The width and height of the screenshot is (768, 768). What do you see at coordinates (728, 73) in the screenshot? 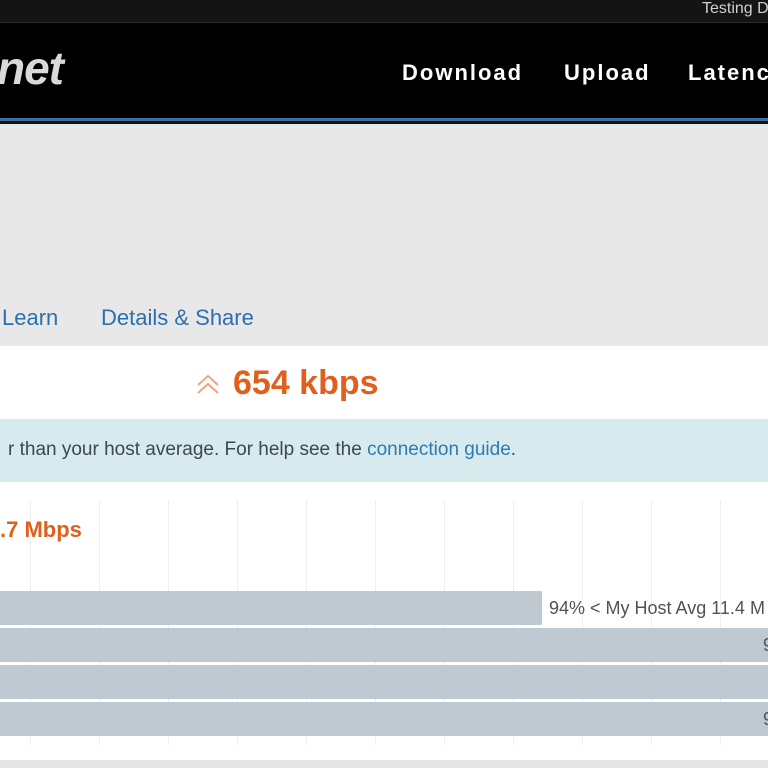
I see `nav-latency: Latenc` at bounding box center [728, 73].